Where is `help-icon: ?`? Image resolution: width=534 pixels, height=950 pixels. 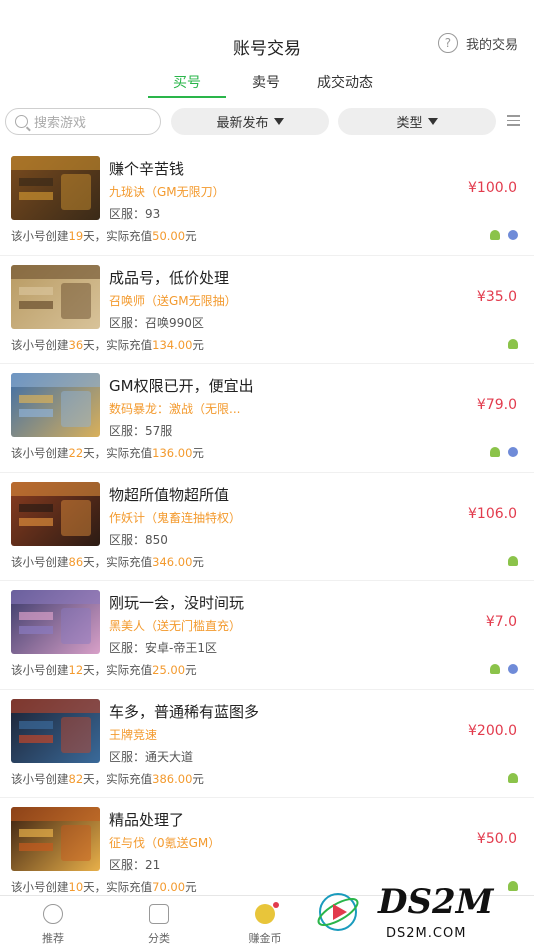 help-icon: ? is located at coordinates (447, 43).